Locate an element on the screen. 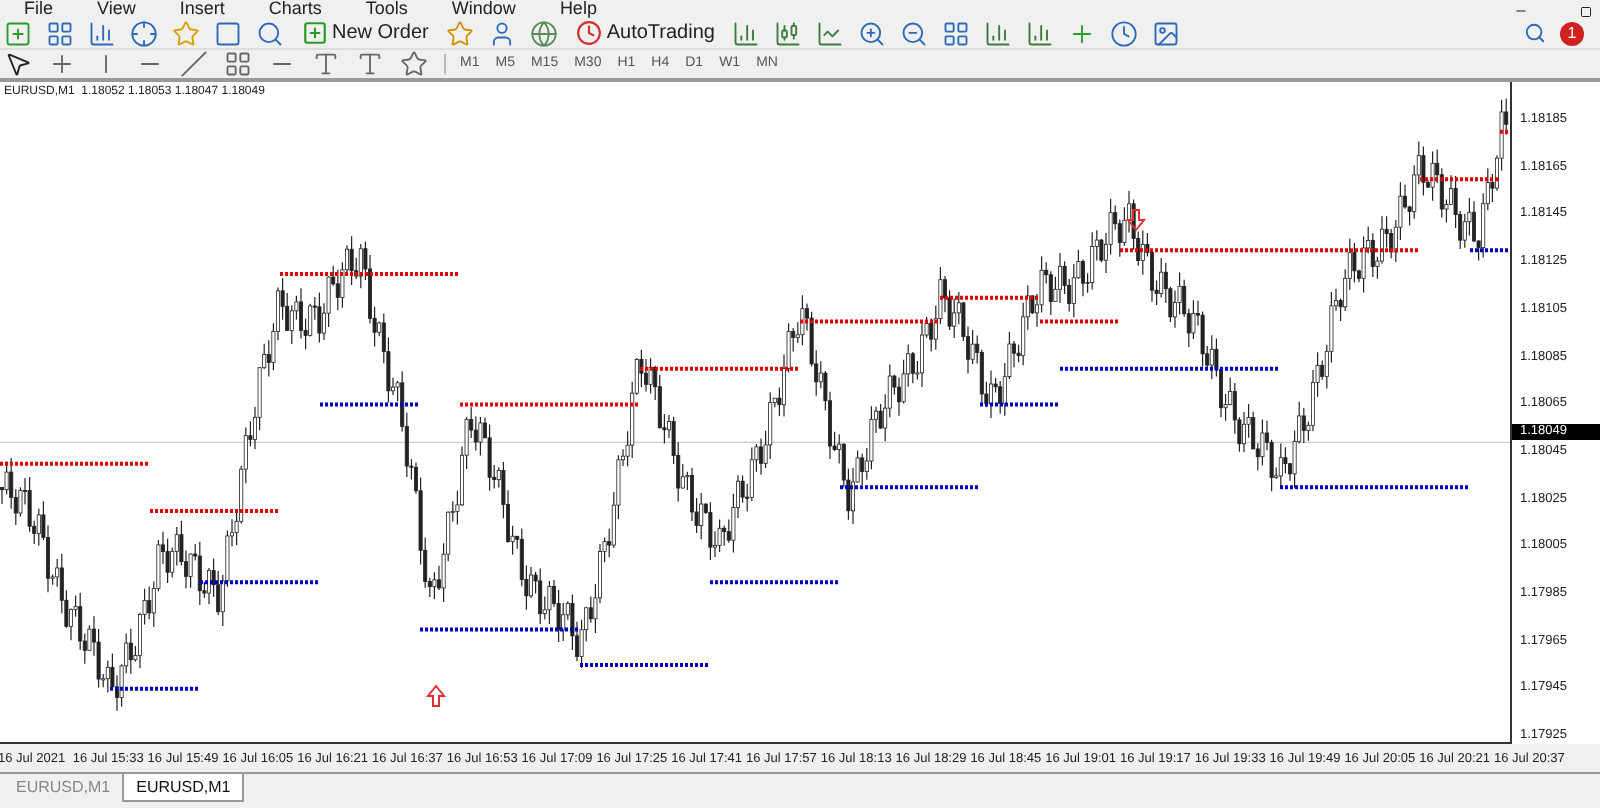 The height and width of the screenshot is (808, 1600). restore-icon is located at coordinates (1586, 12).